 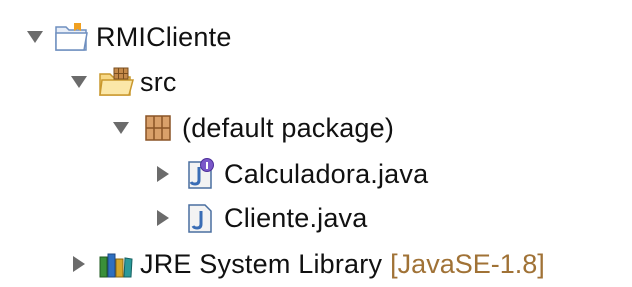 I want to click on tree-row-jre-library: JRE System Library [JavaSE-1.8], so click(x=306, y=264).